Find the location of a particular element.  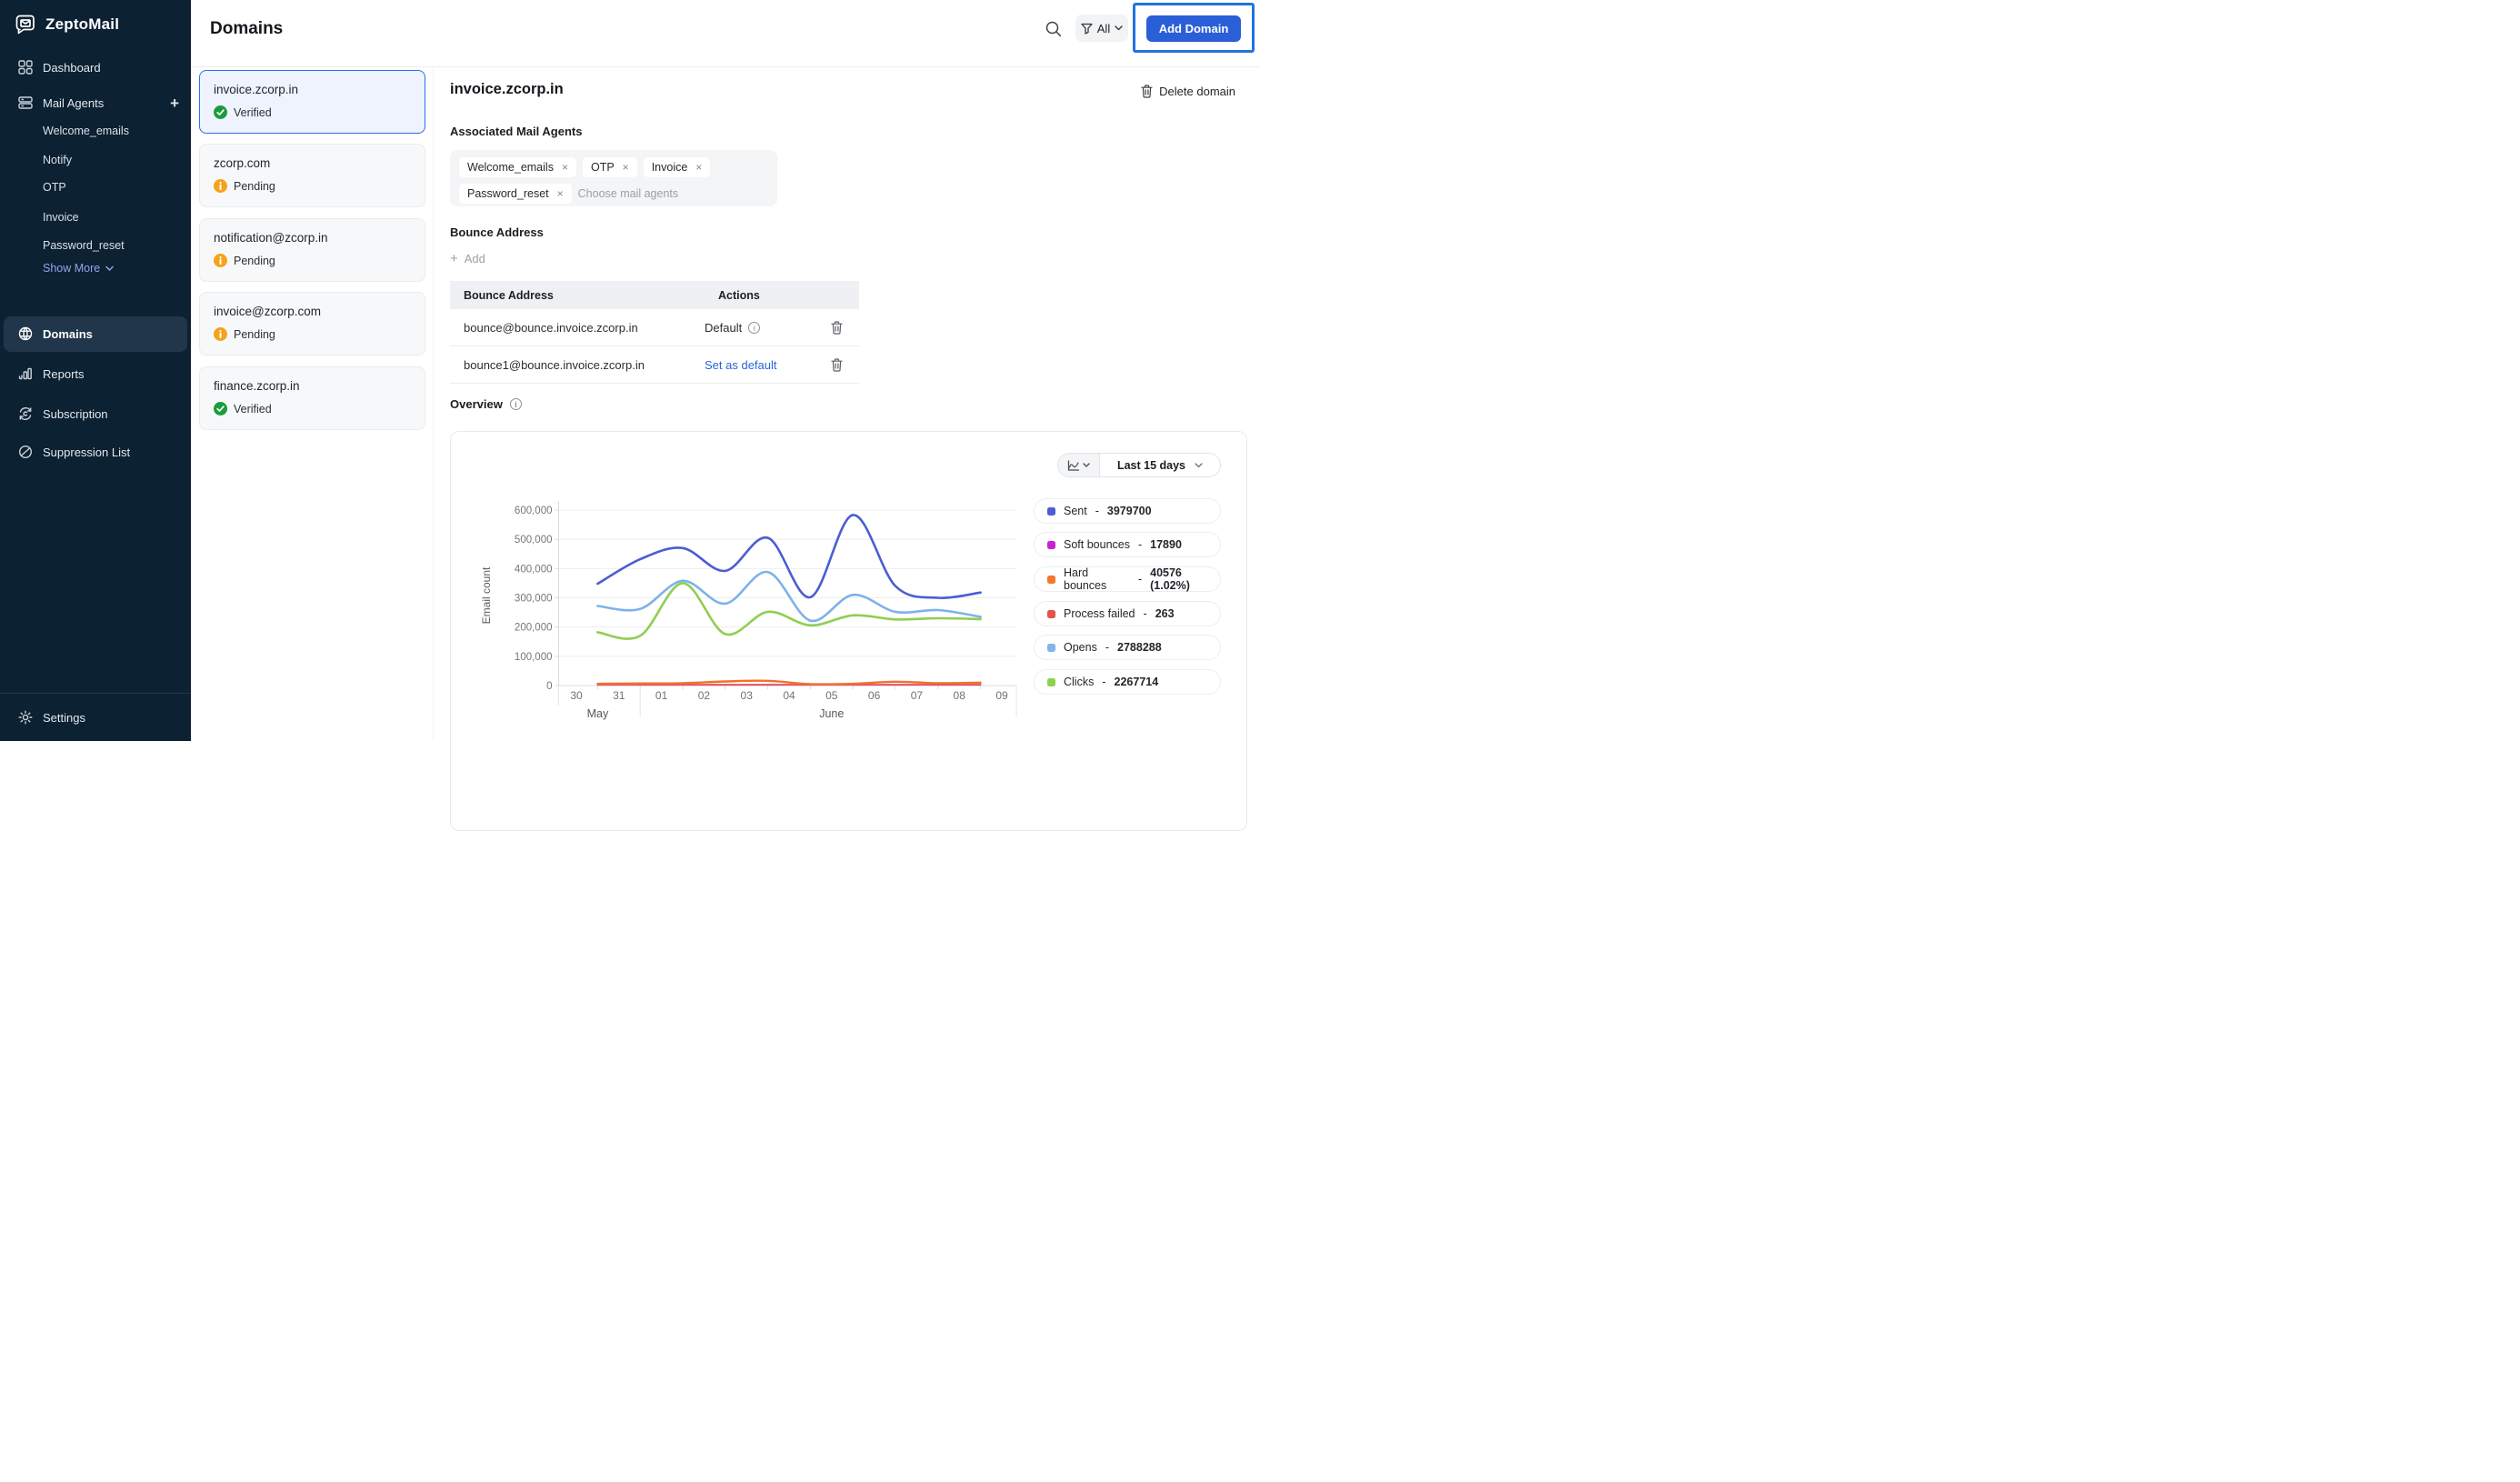

domain-card-invoice-zcorp-in: invoice.zcorp.in Verified is located at coordinates (312, 102).